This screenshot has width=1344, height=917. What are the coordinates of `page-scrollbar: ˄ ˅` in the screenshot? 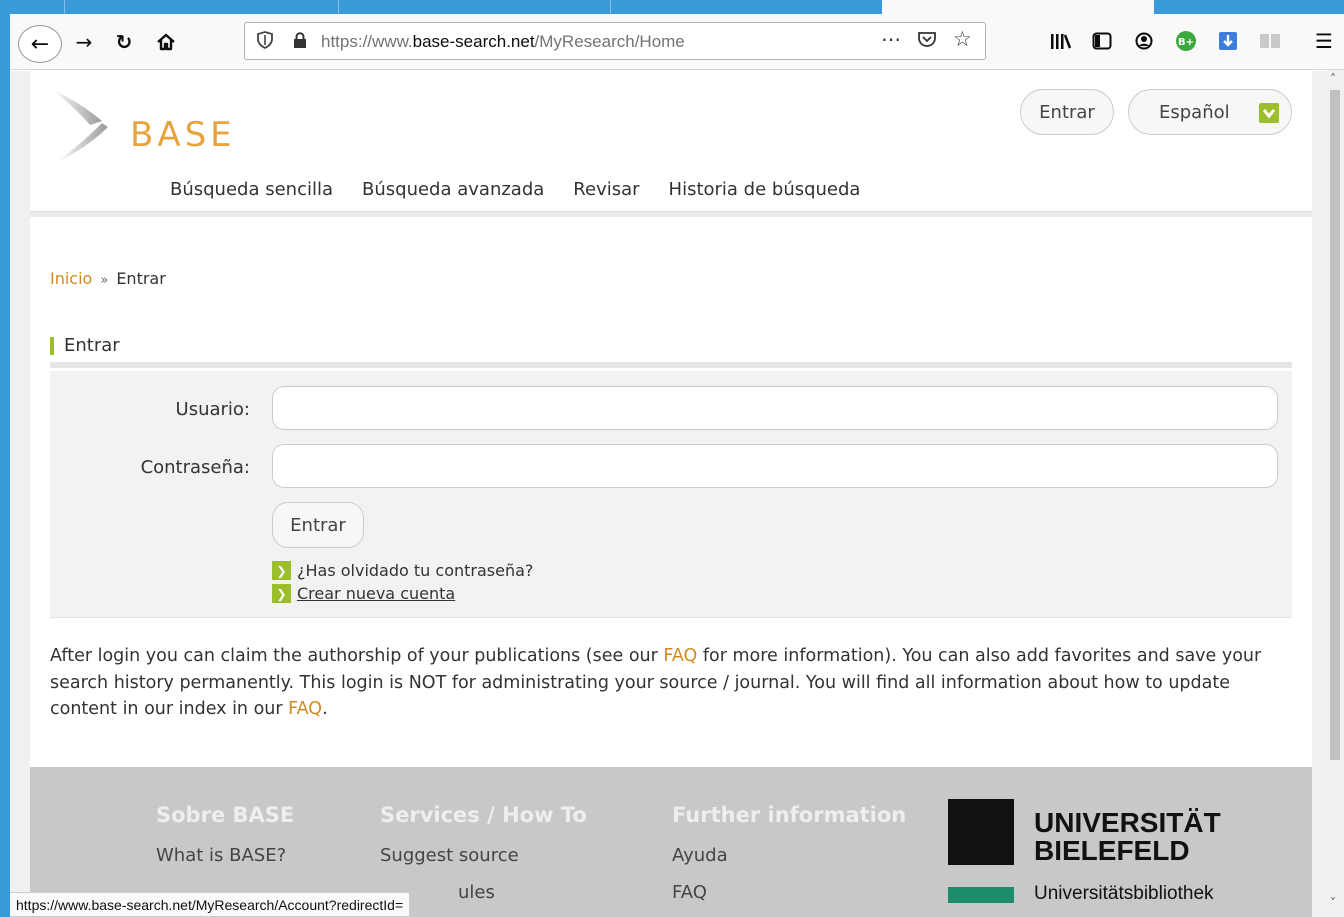 It's located at (1335, 493).